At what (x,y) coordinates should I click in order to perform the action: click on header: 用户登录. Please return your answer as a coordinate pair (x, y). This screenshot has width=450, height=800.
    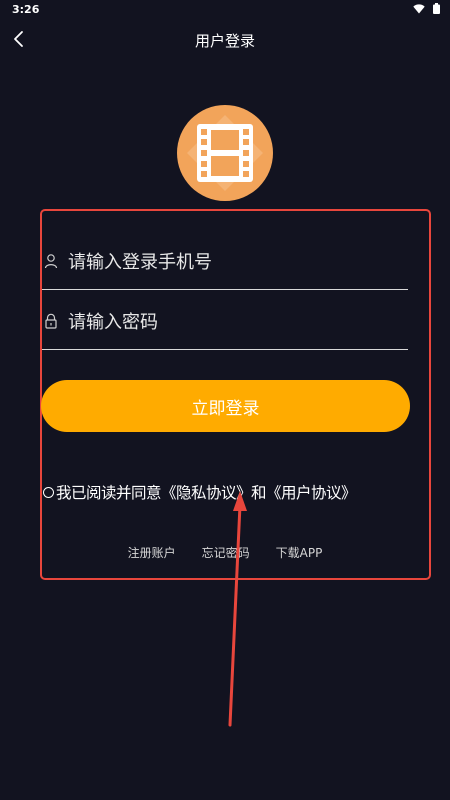
    Looking at the image, I should click on (225, 39).